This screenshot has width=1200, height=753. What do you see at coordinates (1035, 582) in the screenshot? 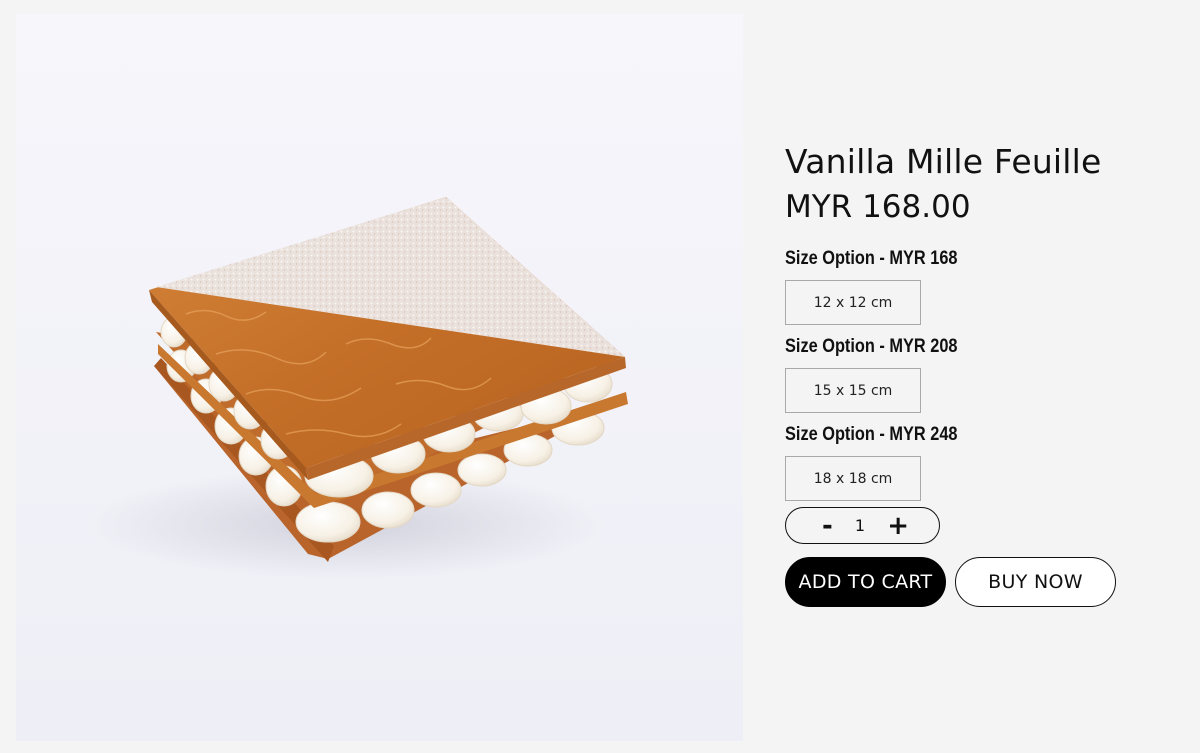
I see `buy-now-button: BUY NOW` at bounding box center [1035, 582].